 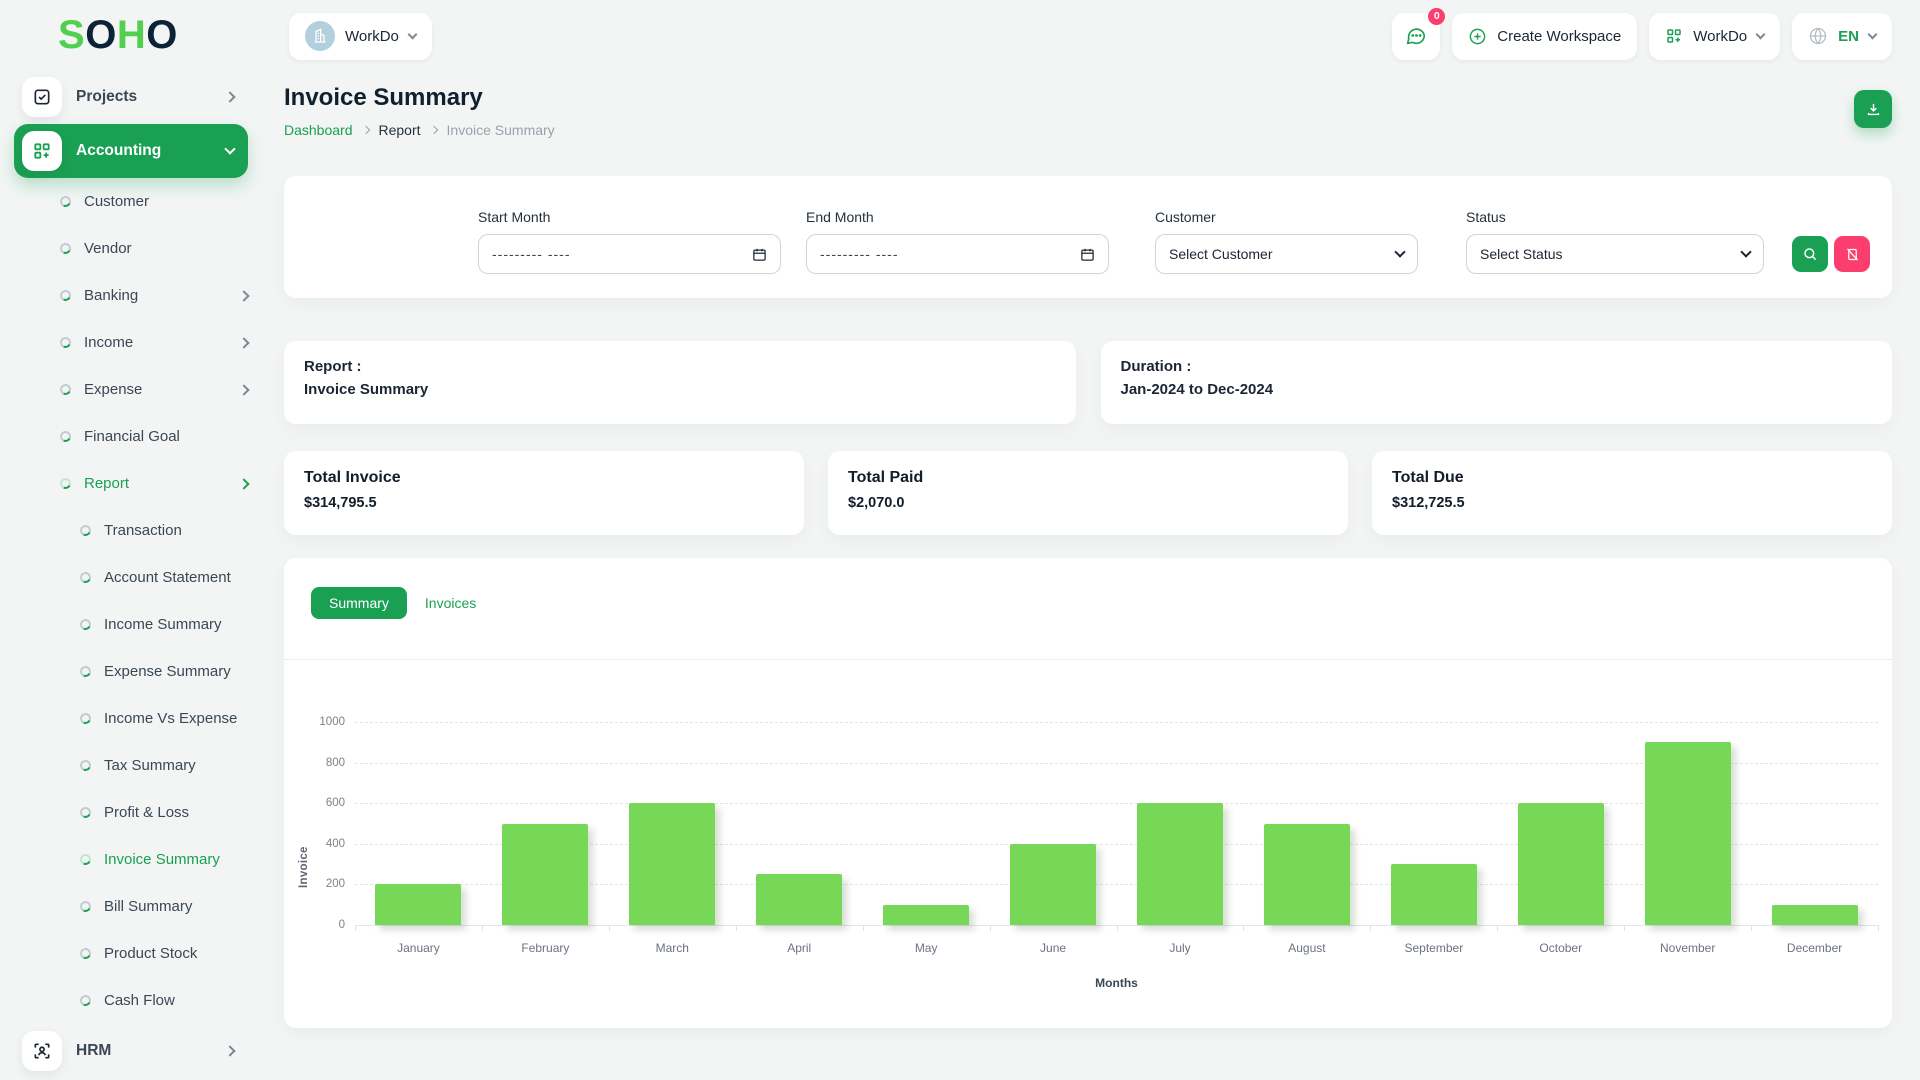 I want to click on duration-value: Jan-2024 to Dec-2024, so click(x=1197, y=389).